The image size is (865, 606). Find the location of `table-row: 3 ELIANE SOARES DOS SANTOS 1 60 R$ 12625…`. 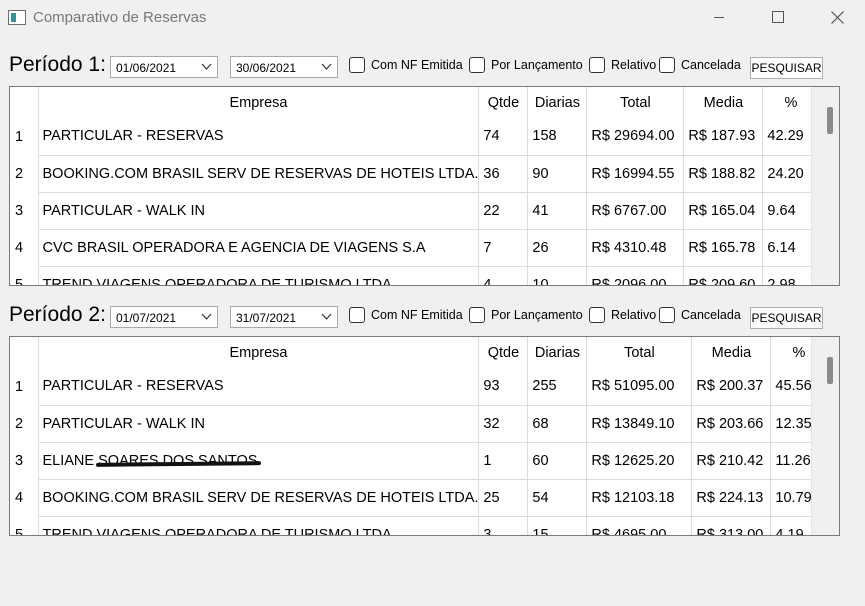

table-row: 3 ELIANE SOARES DOS SANTOS 1 60 R$ 12625… is located at coordinates (419, 461).